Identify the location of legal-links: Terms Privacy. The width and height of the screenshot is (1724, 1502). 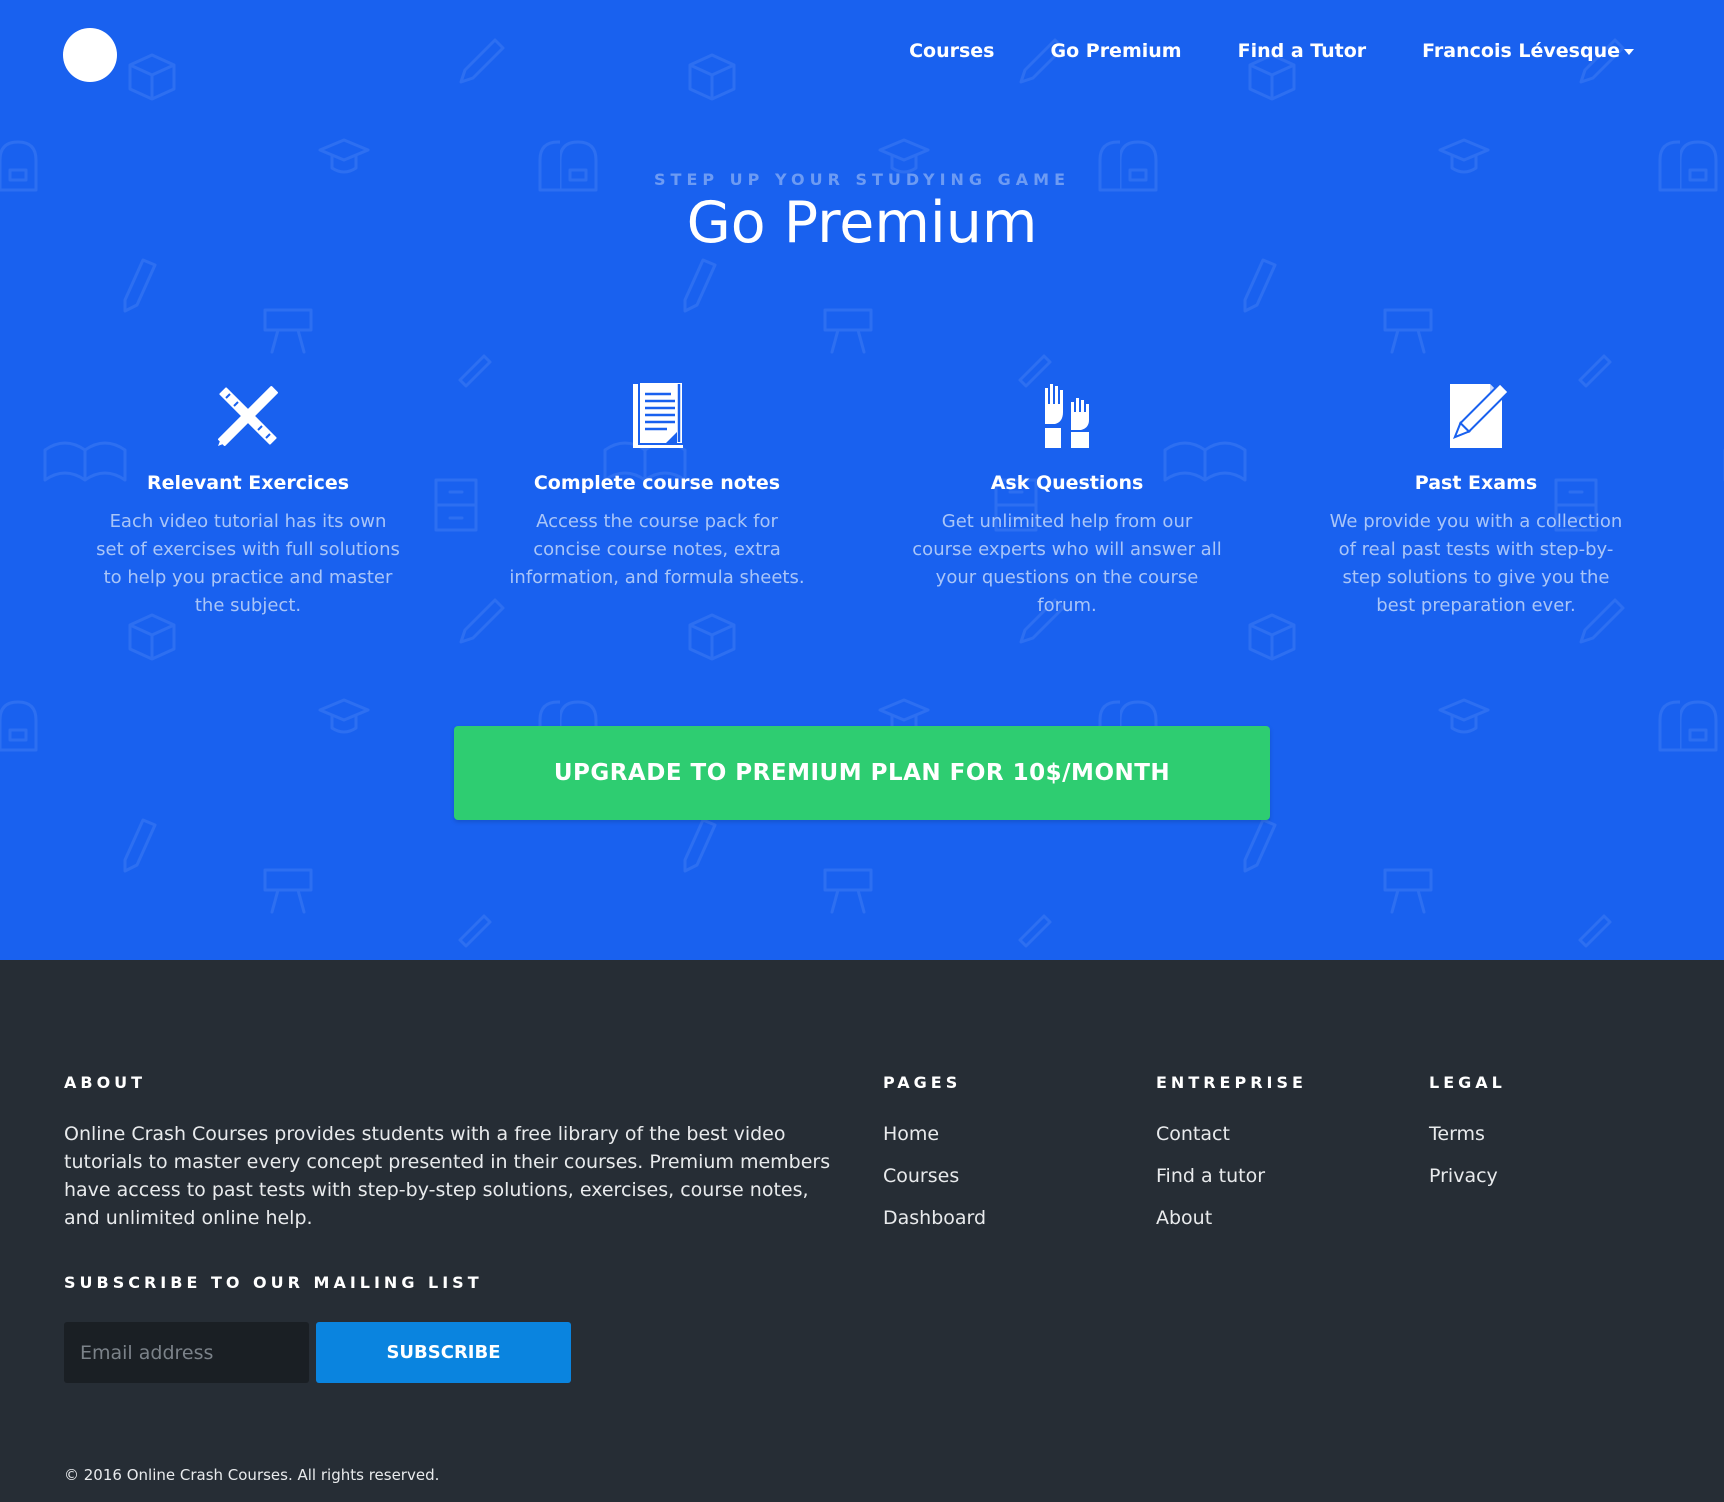
(1463, 1162).